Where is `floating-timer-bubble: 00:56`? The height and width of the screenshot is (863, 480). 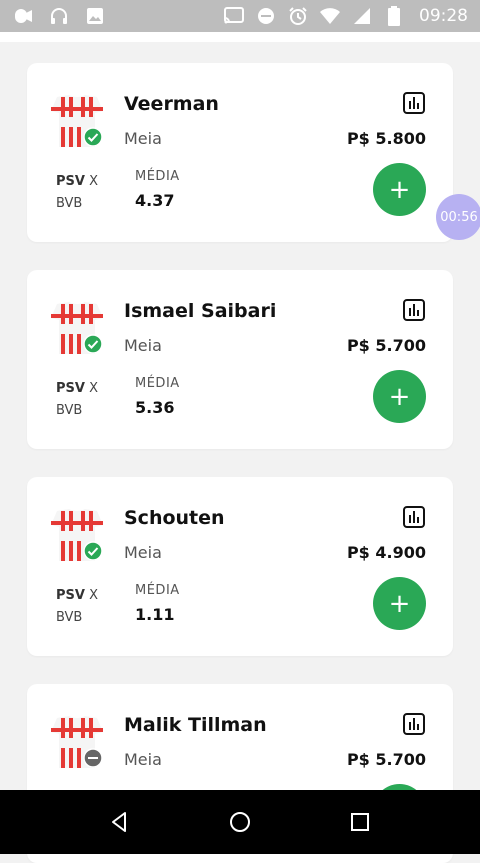 floating-timer-bubble: 00:56 is located at coordinates (458, 217).